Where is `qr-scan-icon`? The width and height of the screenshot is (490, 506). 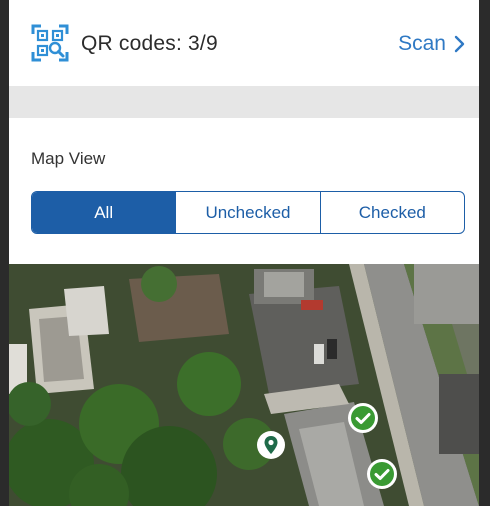 qr-scan-icon is located at coordinates (50, 43).